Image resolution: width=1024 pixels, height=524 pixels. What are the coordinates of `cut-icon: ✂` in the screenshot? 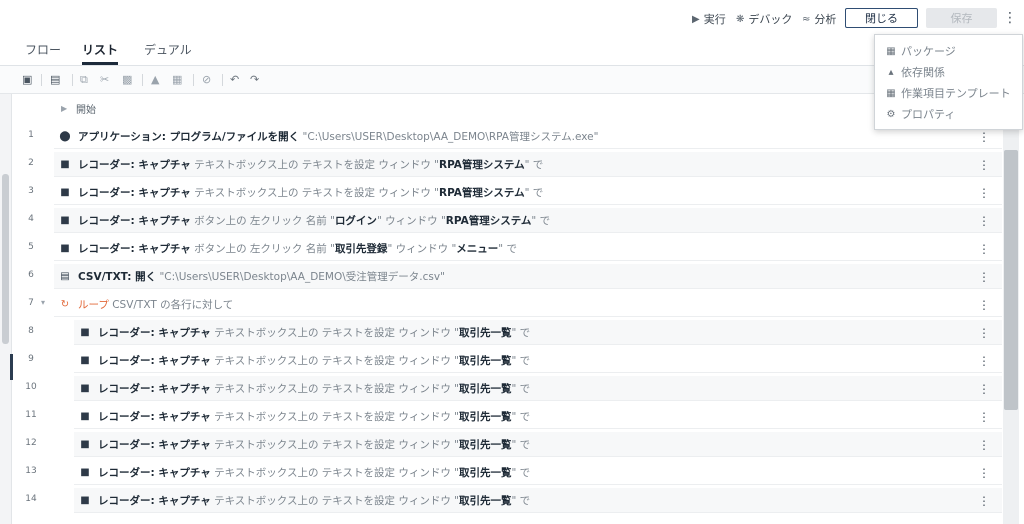 It's located at (104, 79).